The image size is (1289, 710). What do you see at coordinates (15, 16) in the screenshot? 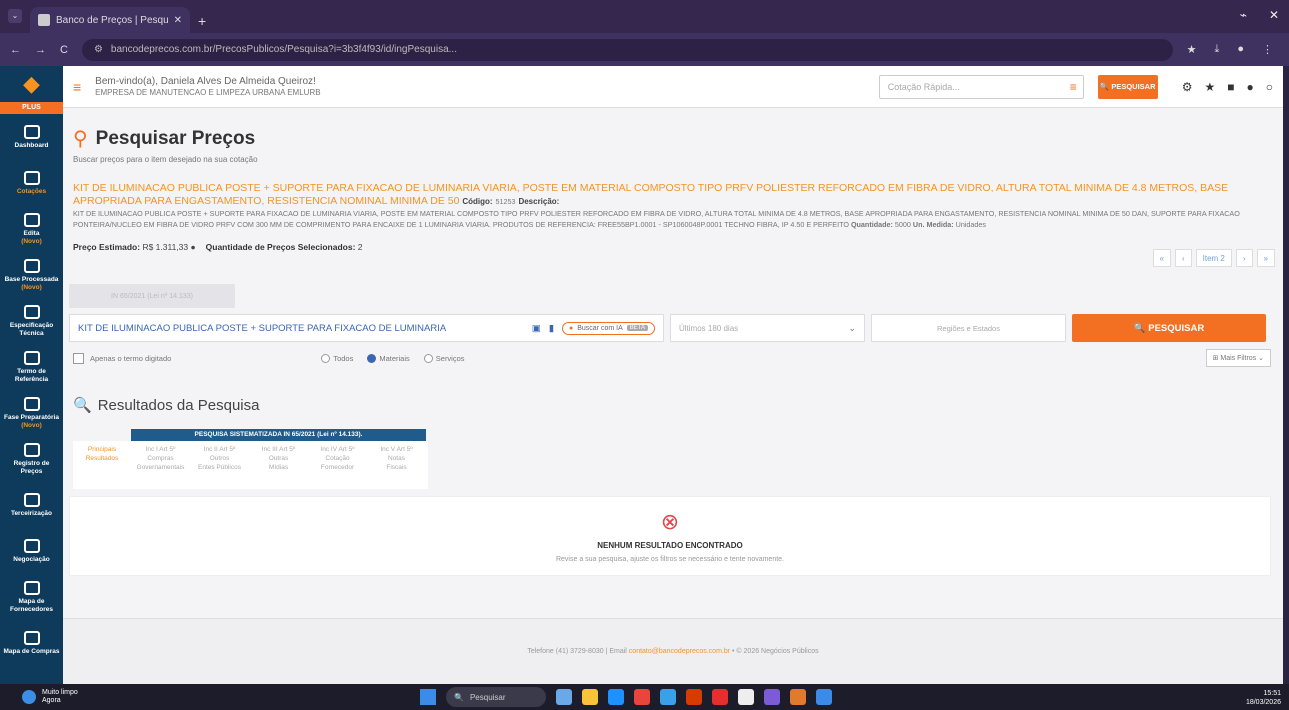
I see `tab-search-icon: ⌄` at bounding box center [15, 16].